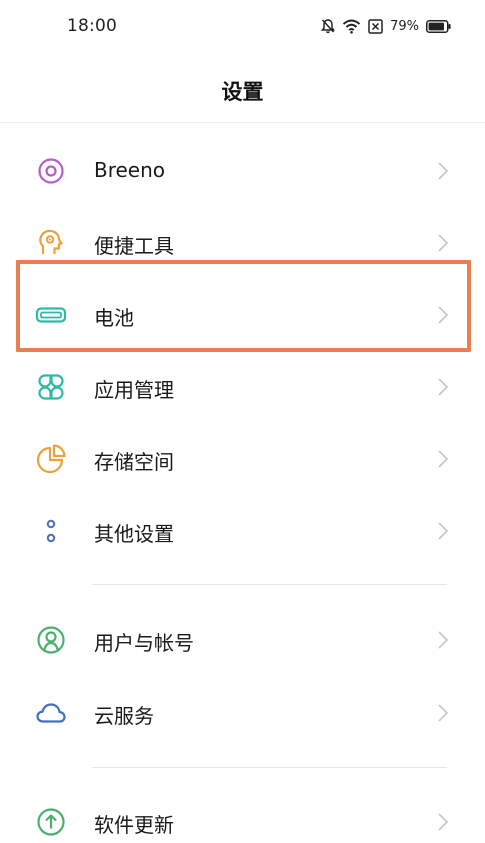  What do you see at coordinates (242, 386) in the screenshot?
I see `settings-item-app-management: 应用管理` at bounding box center [242, 386].